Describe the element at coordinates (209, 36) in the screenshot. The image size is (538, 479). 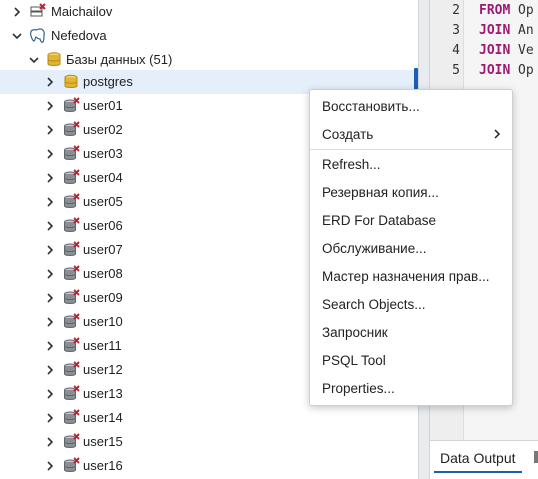
I see `server-node-nefedova: Nefedova` at that location.